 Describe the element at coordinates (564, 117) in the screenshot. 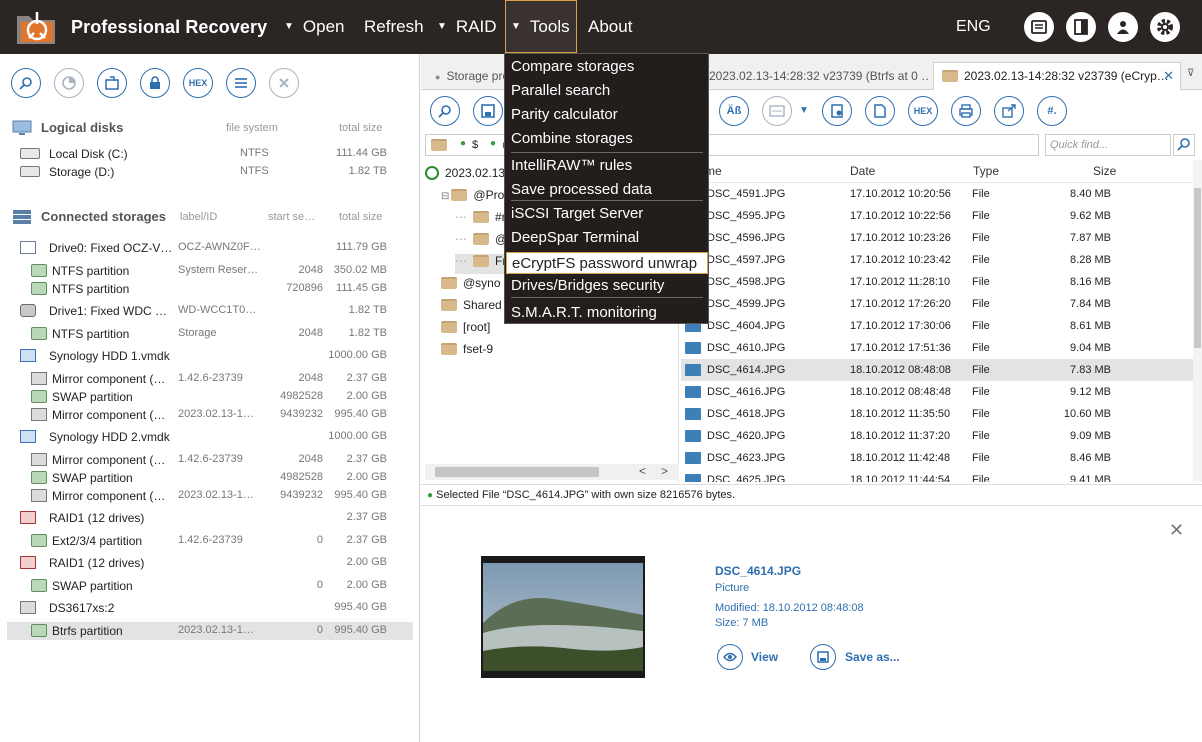

I see `tools-menu-item: Parity calculator` at that location.